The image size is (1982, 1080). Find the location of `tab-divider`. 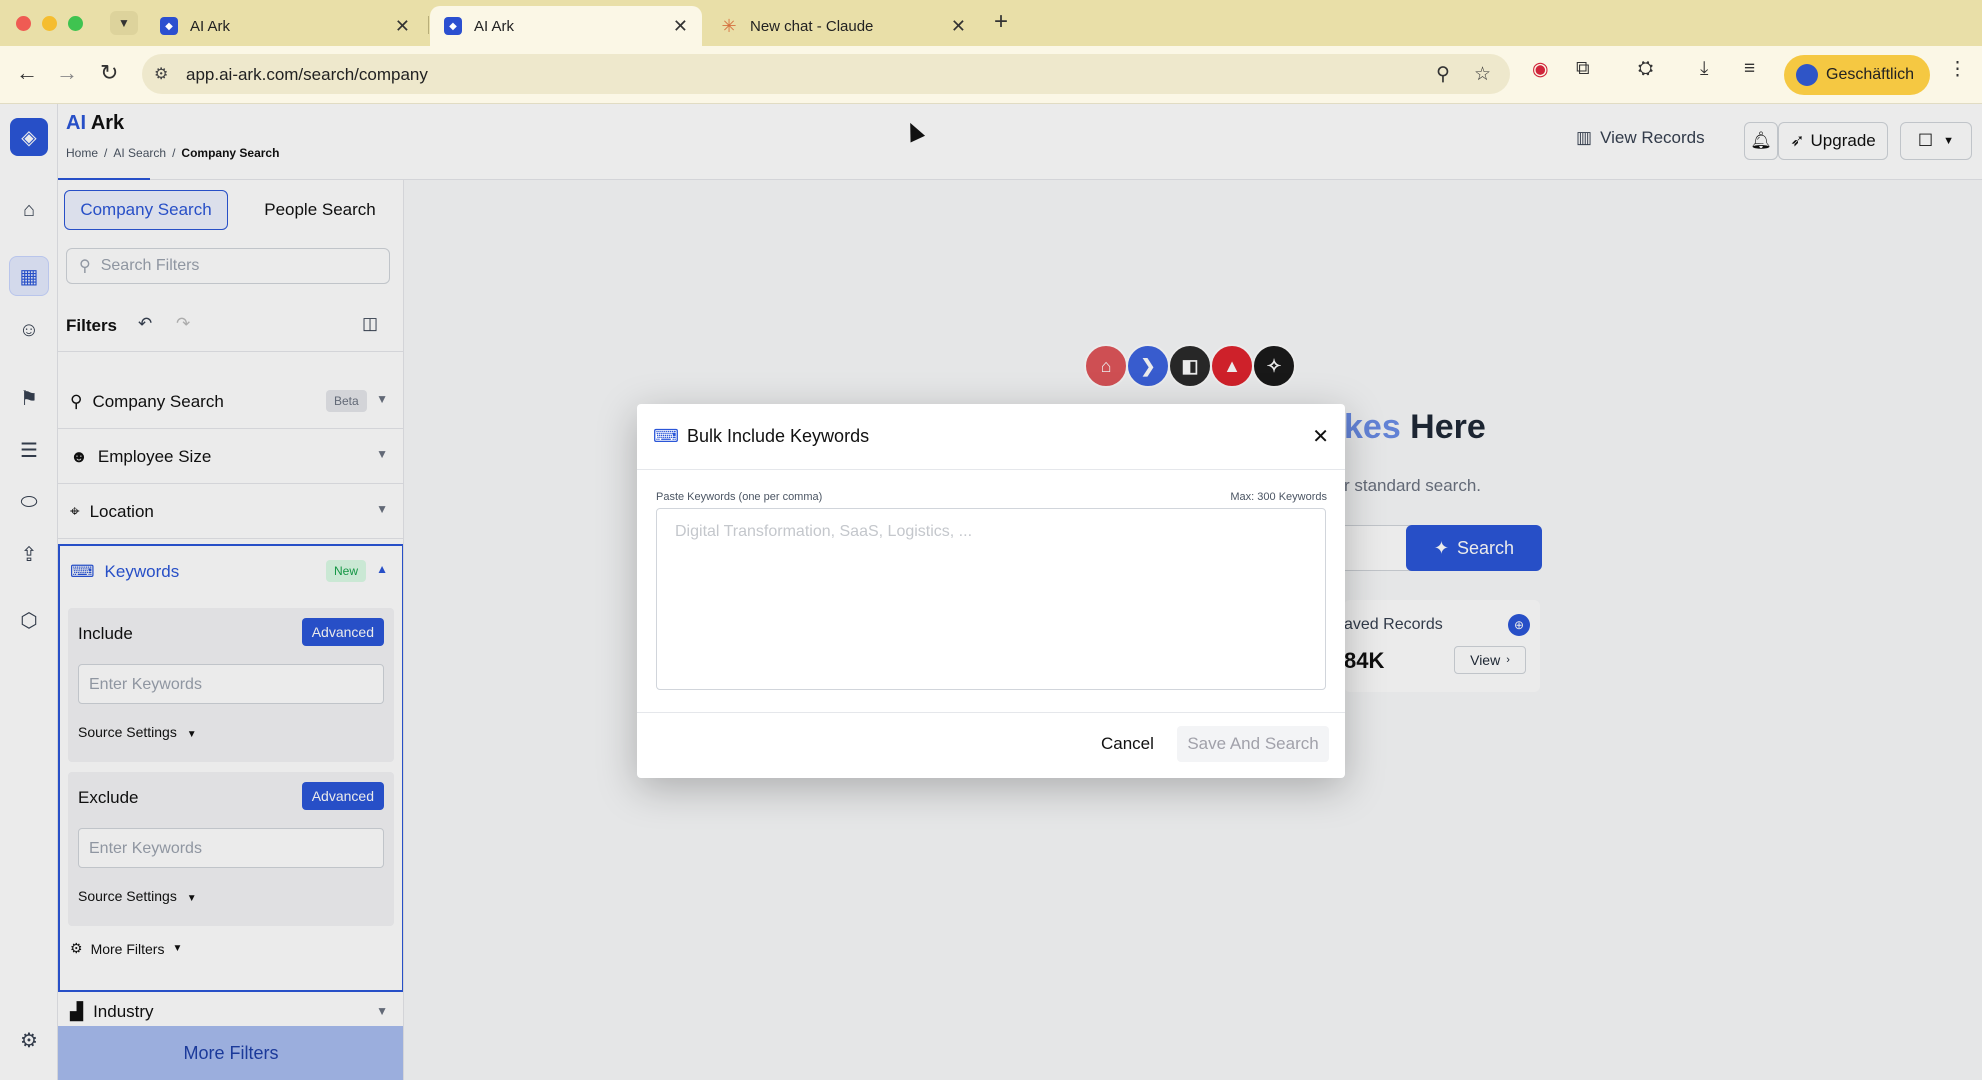

tab-divider is located at coordinates (428, 25).